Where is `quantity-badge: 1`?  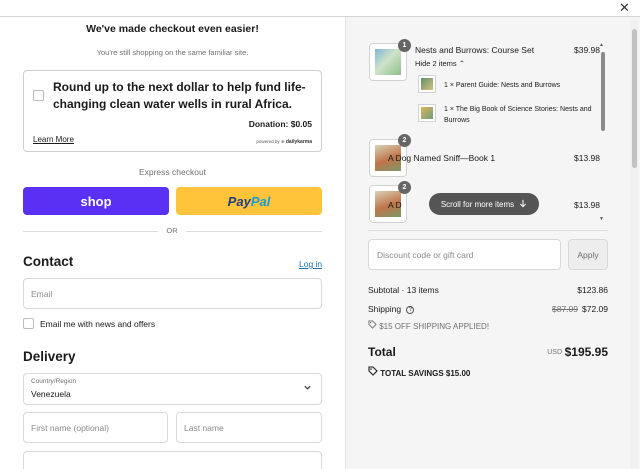 quantity-badge: 1 is located at coordinates (404, 45).